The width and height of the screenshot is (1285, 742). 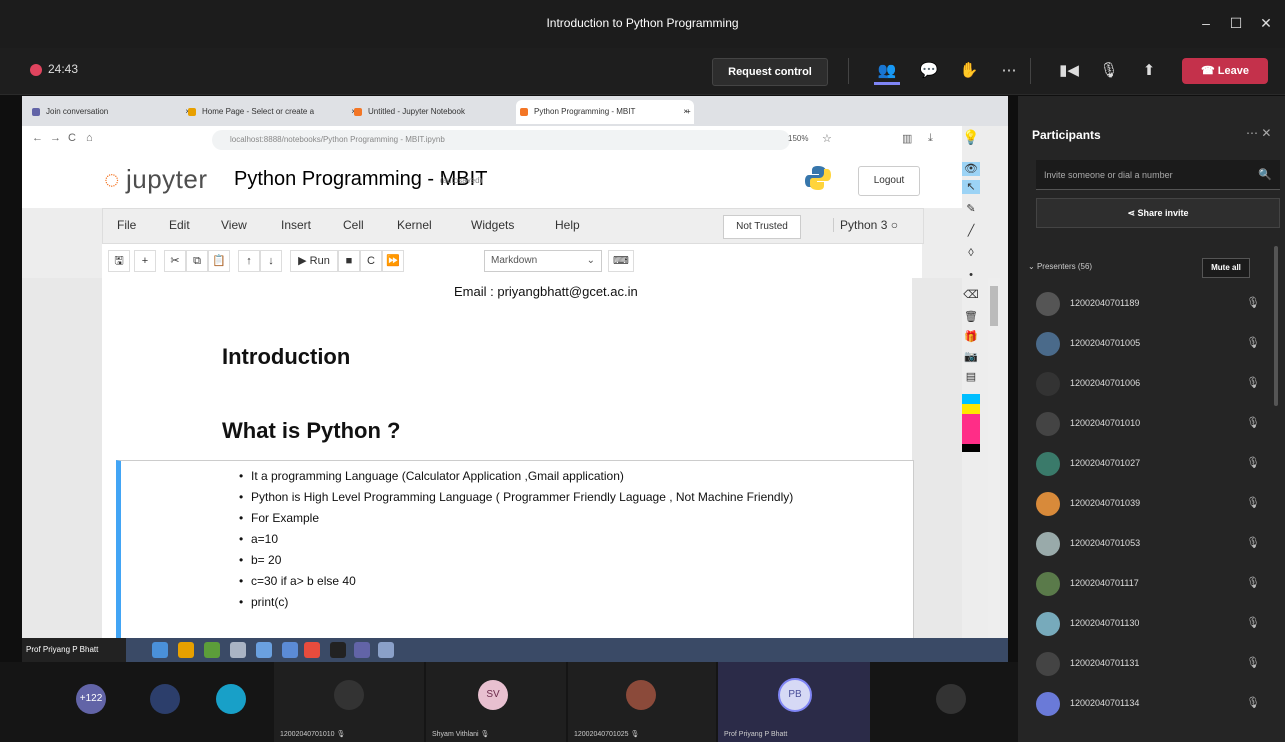 What do you see at coordinates (219, 261) in the screenshot?
I see `paste-icon: 📋` at bounding box center [219, 261].